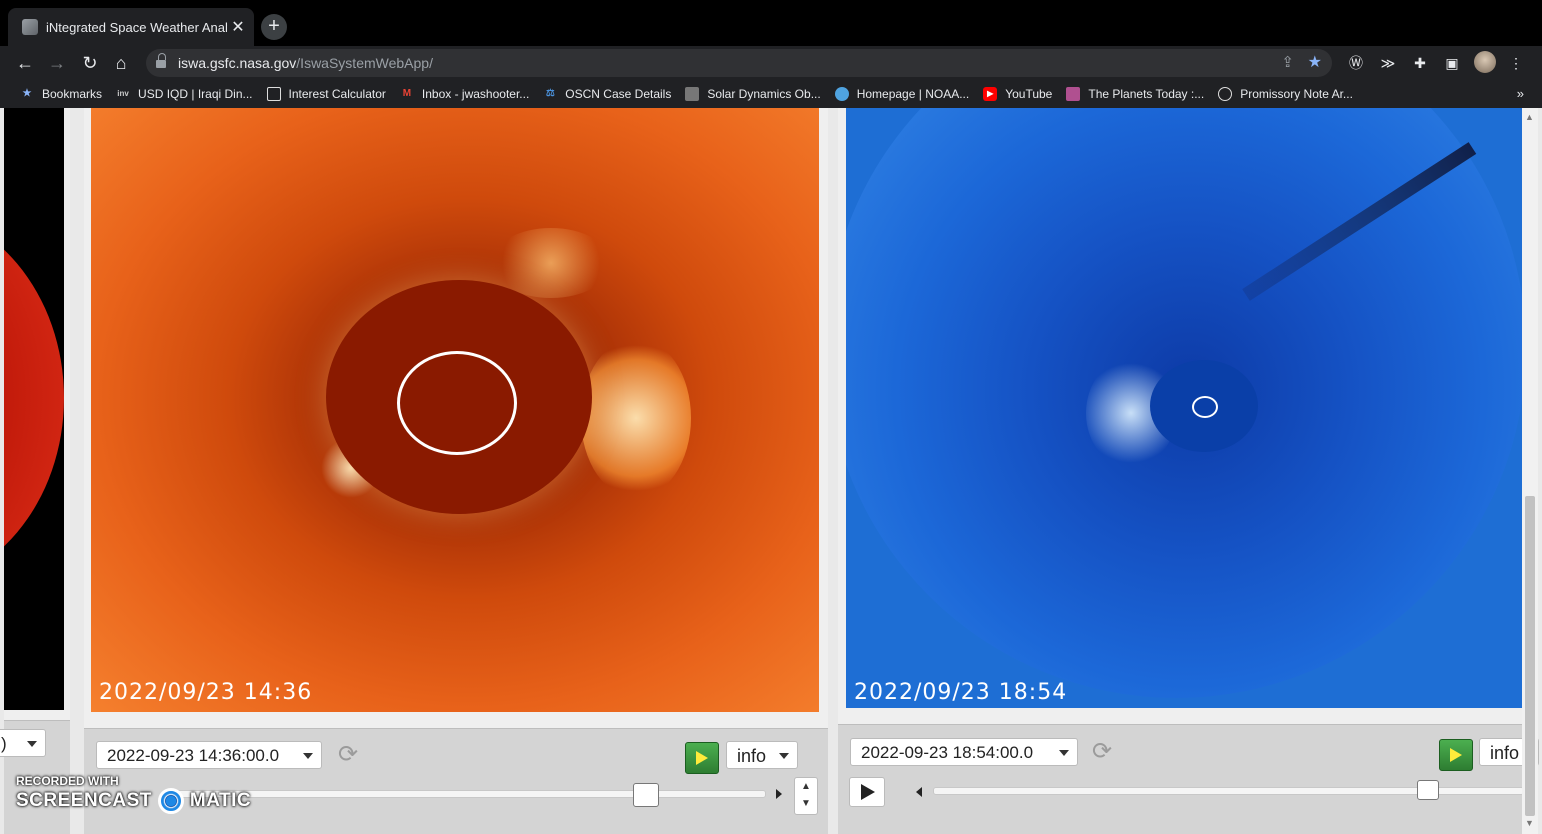 This screenshot has width=1542, height=834. Describe the element at coordinates (990, 94) in the screenshot. I see `youtube-icon: ▶` at that location.